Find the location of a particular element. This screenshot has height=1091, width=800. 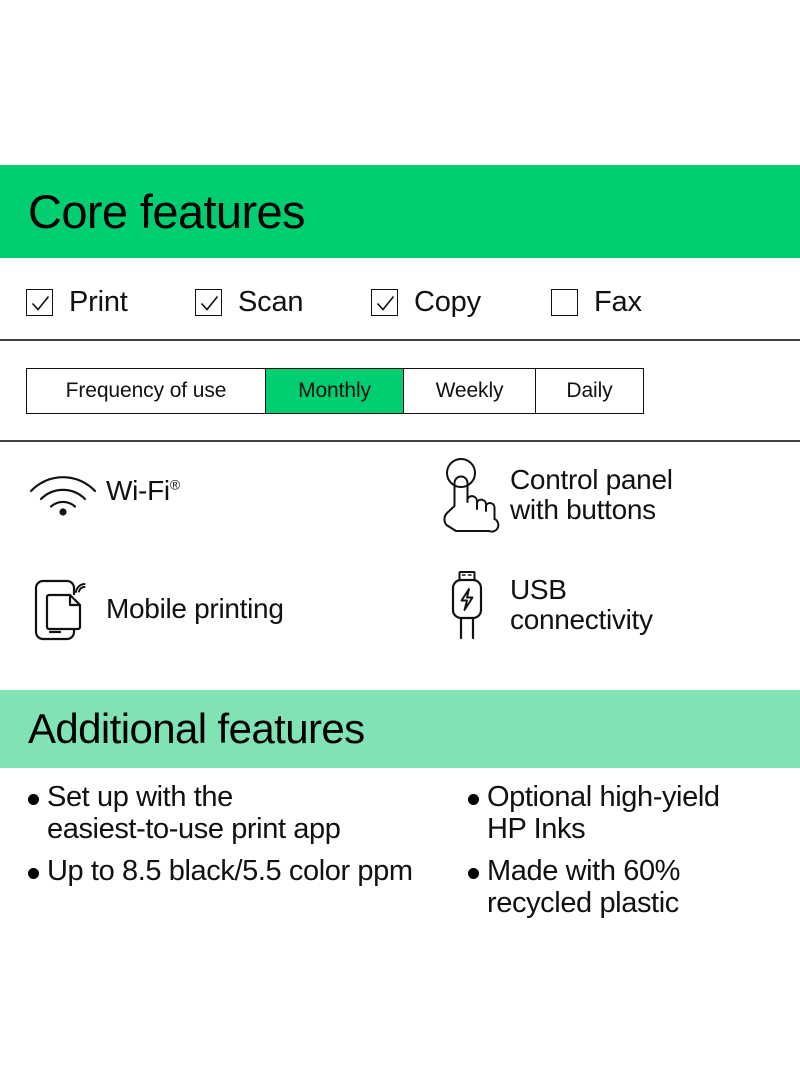

checkbox-fax is located at coordinates (564, 302).